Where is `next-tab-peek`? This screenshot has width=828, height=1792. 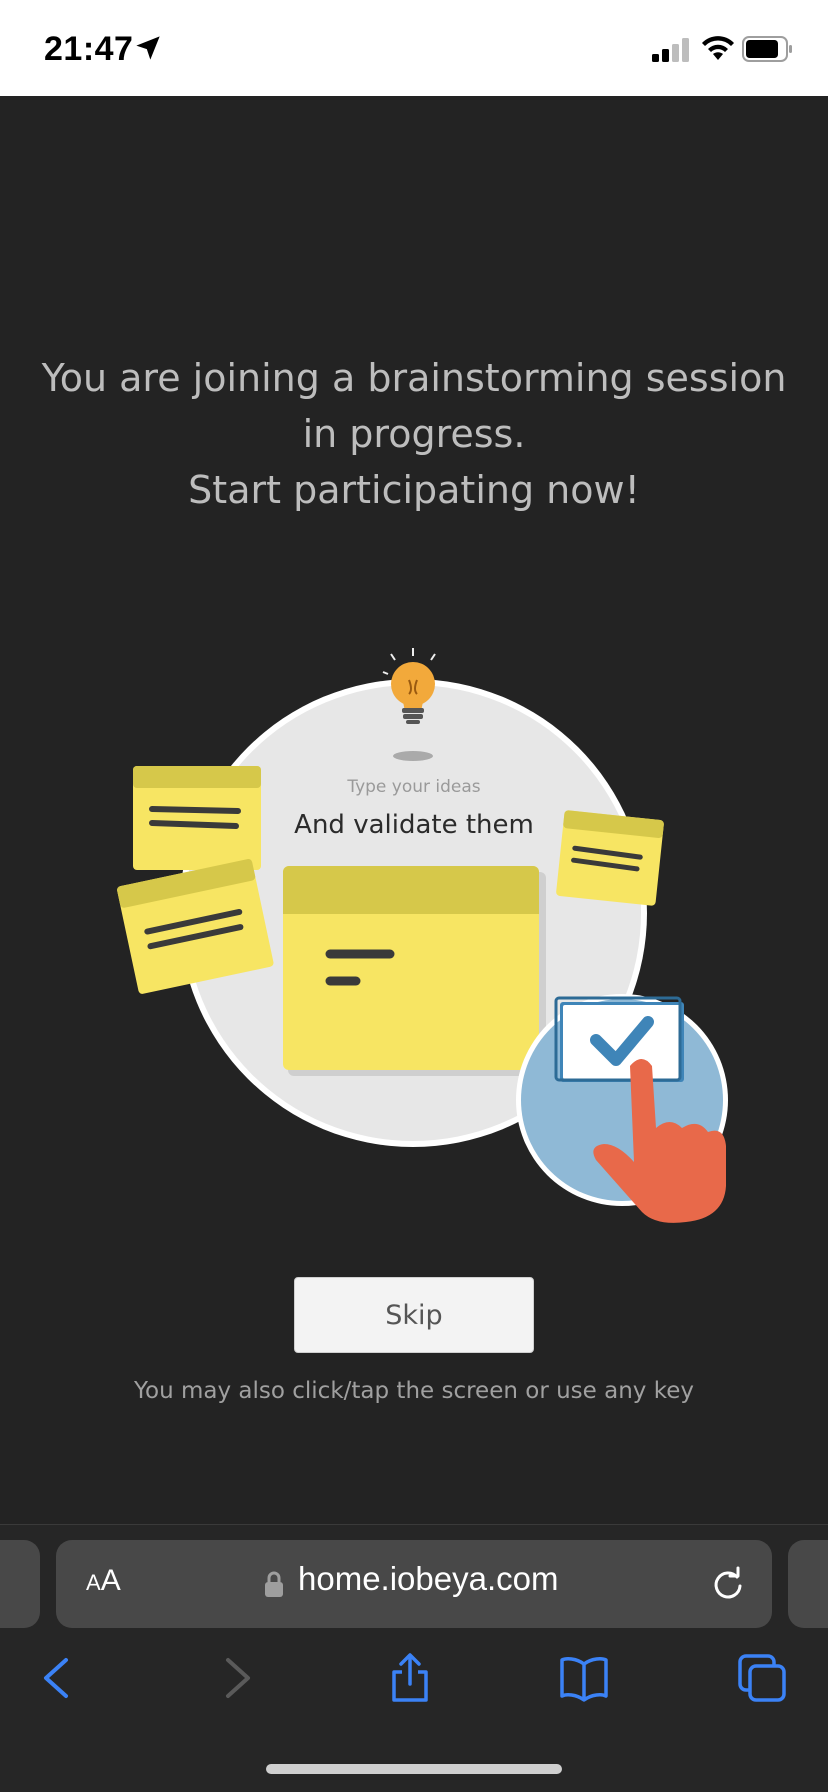
next-tab-peek is located at coordinates (808, 1584).